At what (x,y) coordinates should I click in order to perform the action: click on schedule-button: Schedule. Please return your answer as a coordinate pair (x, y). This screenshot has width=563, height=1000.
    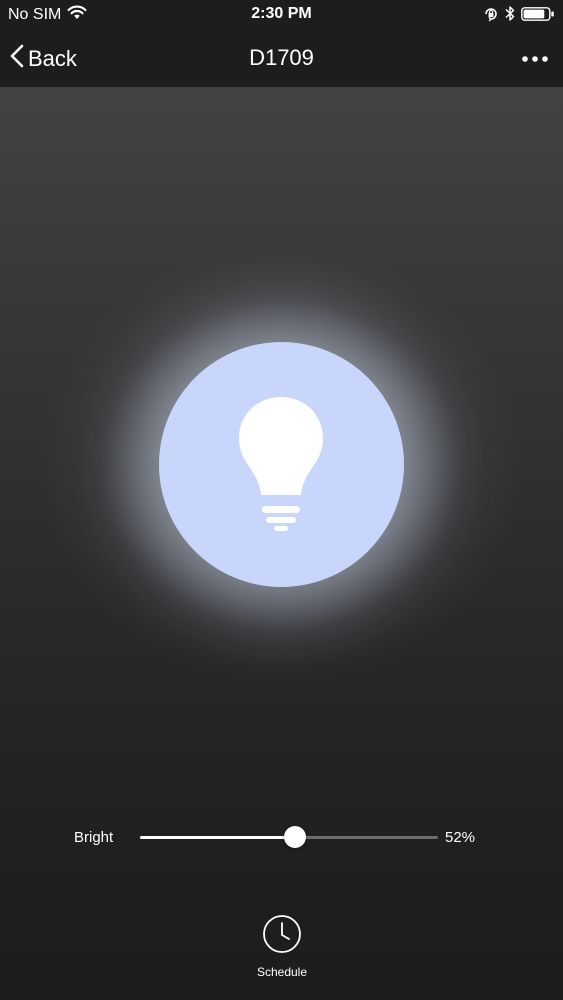
    Looking at the image, I should click on (282, 949).